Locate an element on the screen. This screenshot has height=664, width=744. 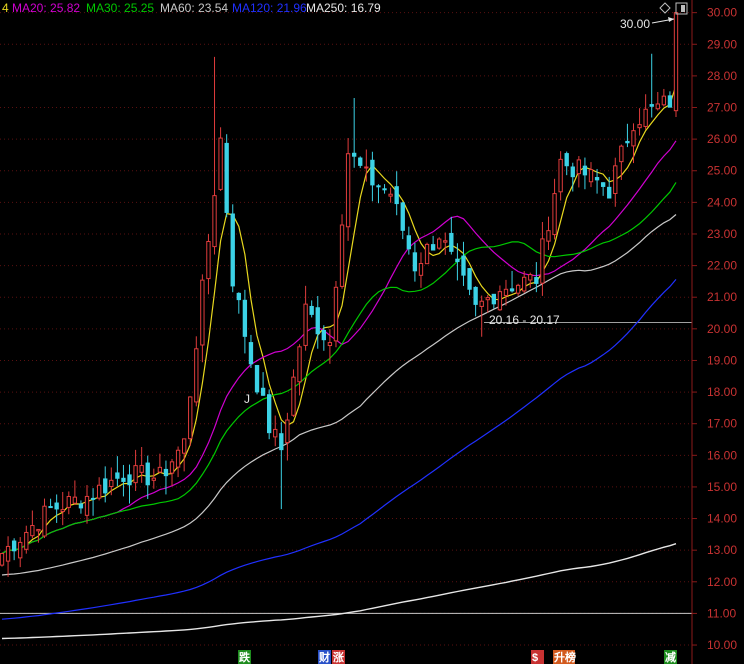
axis-tick-label: 22.00 is located at coordinates (722, 266).